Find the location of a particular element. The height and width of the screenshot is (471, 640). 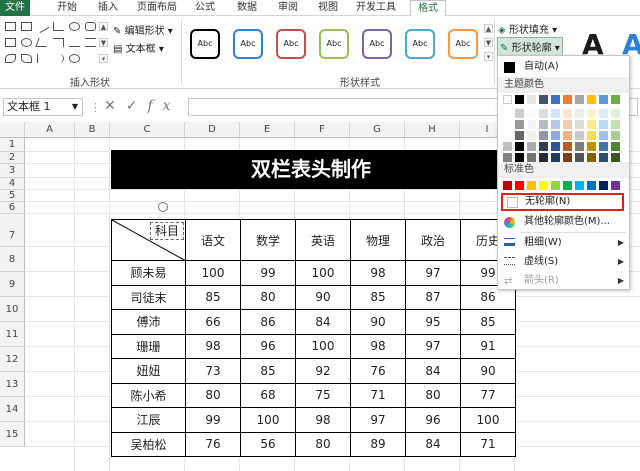

name-box: 文本框 1 ▼ is located at coordinates (43, 107).